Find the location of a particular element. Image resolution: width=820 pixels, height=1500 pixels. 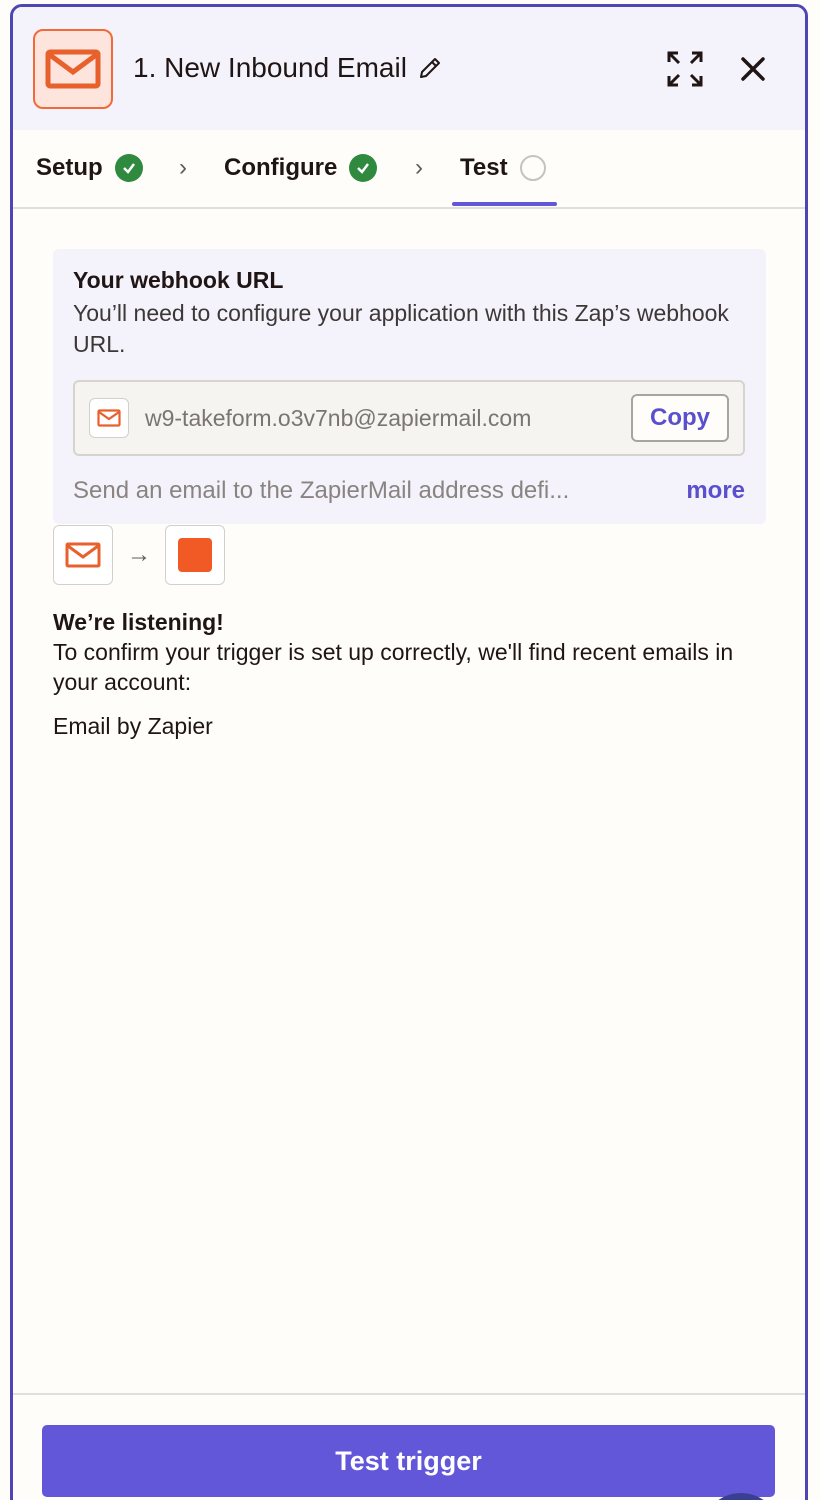

arrow-right-icon: → is located at coordinates (139, 554).